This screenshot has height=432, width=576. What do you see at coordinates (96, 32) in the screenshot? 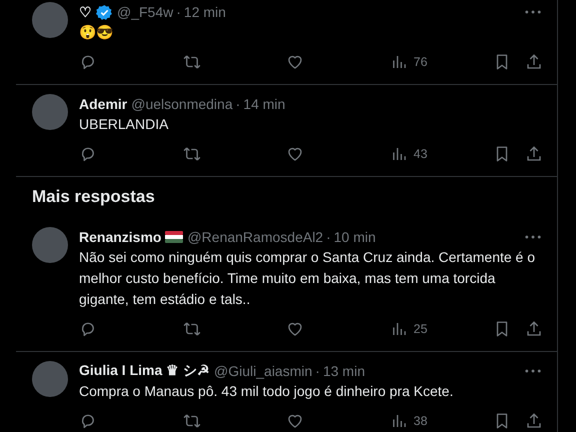
I see `post-text: 😲😎` at bounding box center [96, 32].